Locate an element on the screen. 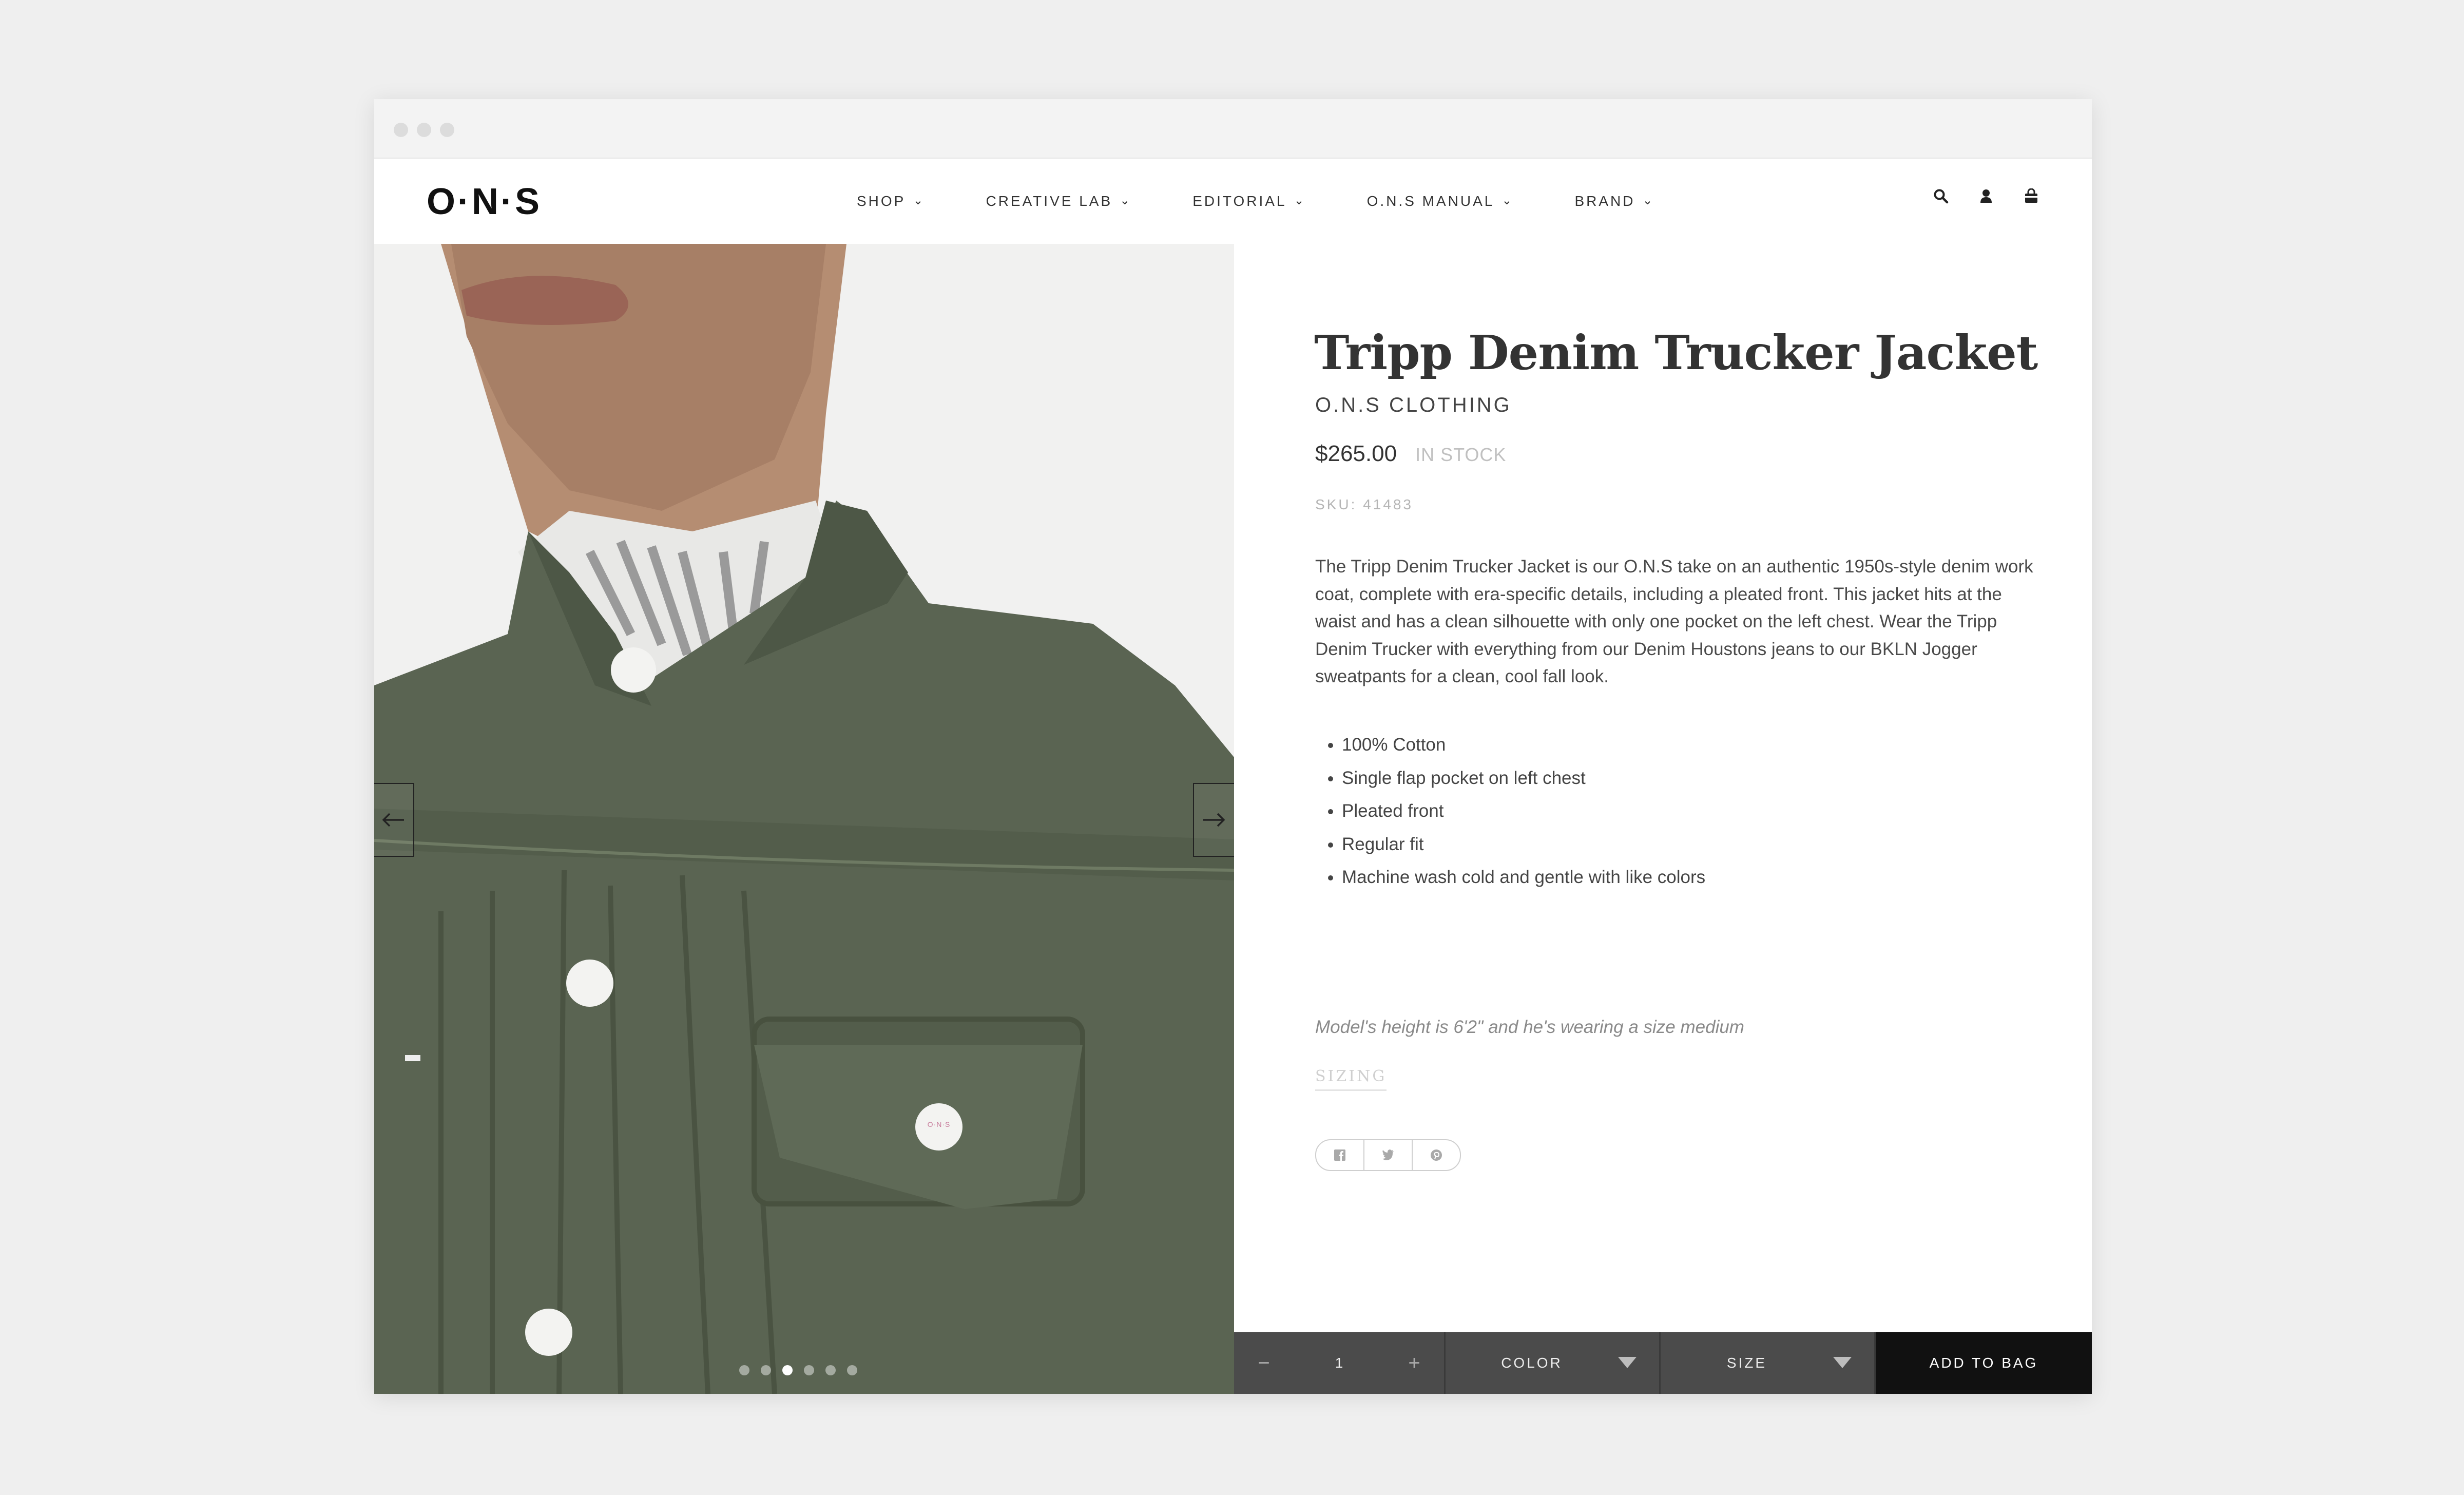 This screenshot has height=1495, width=2464. price-row: $265.00 IN STOCK is located at coordinates (1410, 454).